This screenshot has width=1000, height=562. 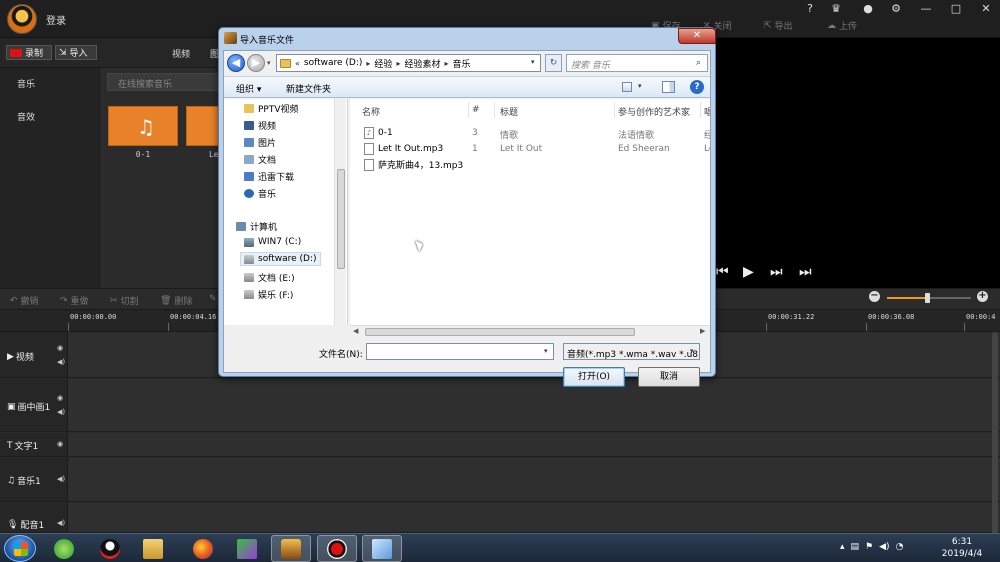 I want to click on view-dropdown-icon: ▾, so click(x=640, y=86).